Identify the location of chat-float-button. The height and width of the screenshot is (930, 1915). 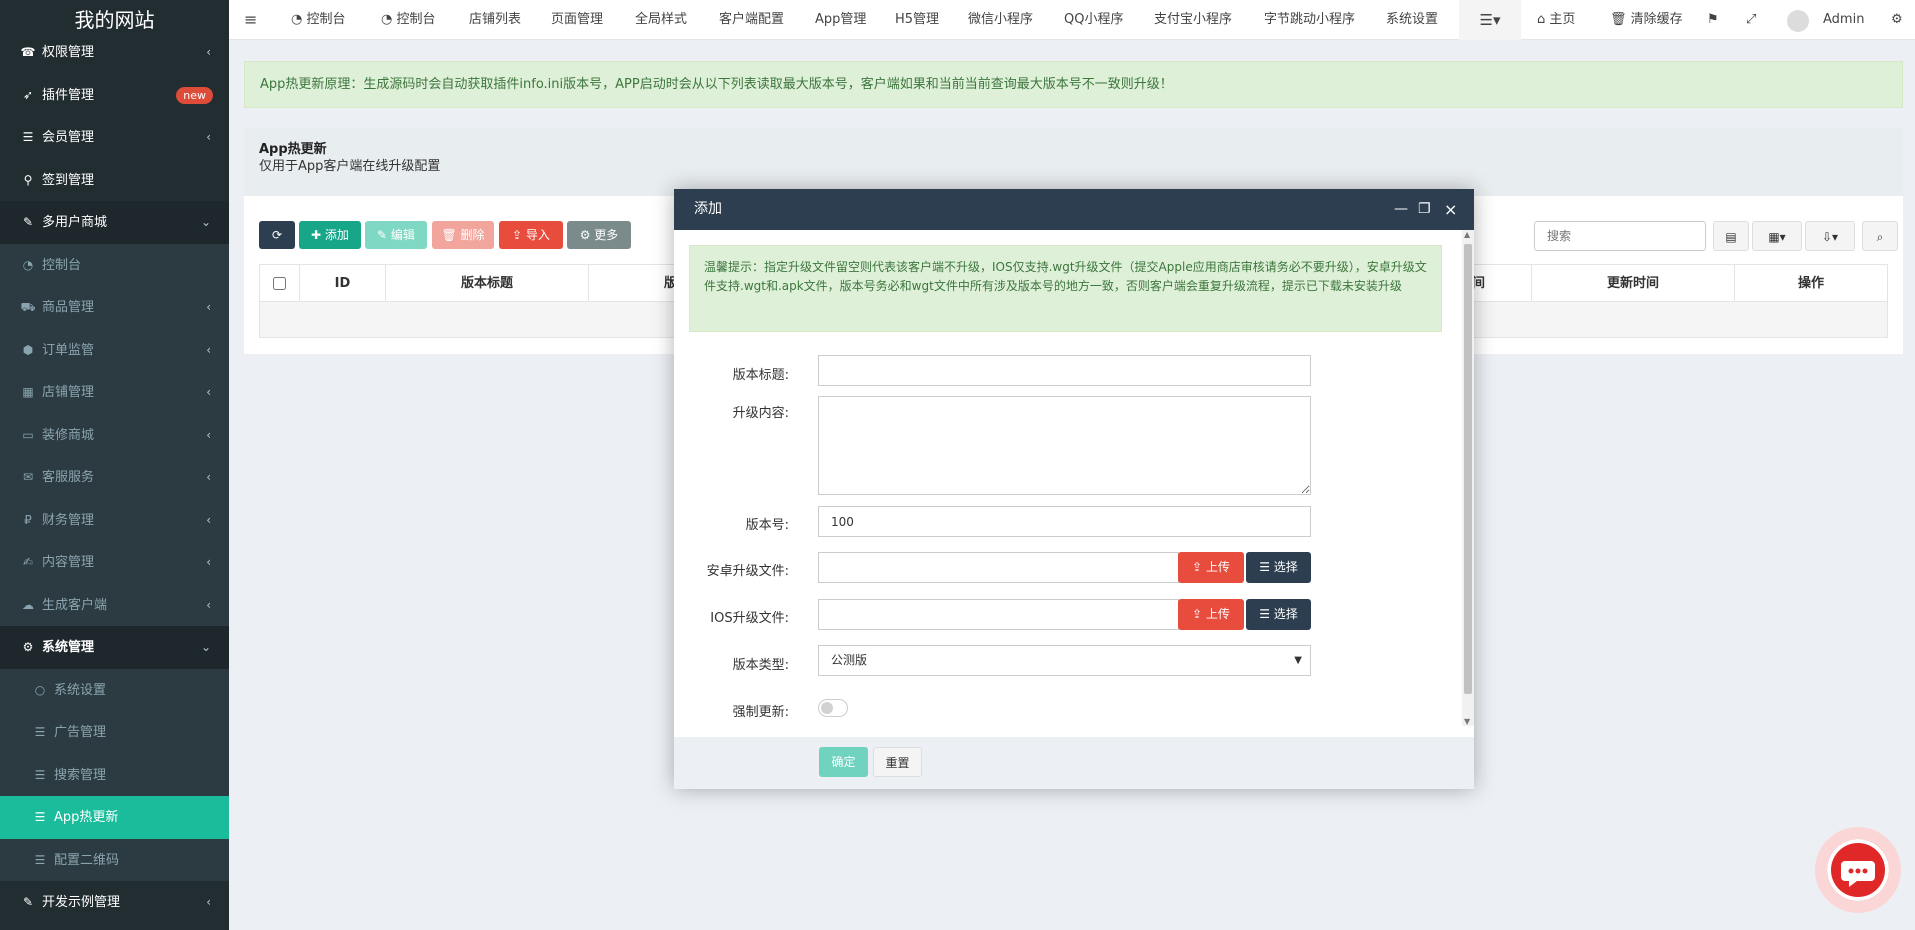
(1858, 870).